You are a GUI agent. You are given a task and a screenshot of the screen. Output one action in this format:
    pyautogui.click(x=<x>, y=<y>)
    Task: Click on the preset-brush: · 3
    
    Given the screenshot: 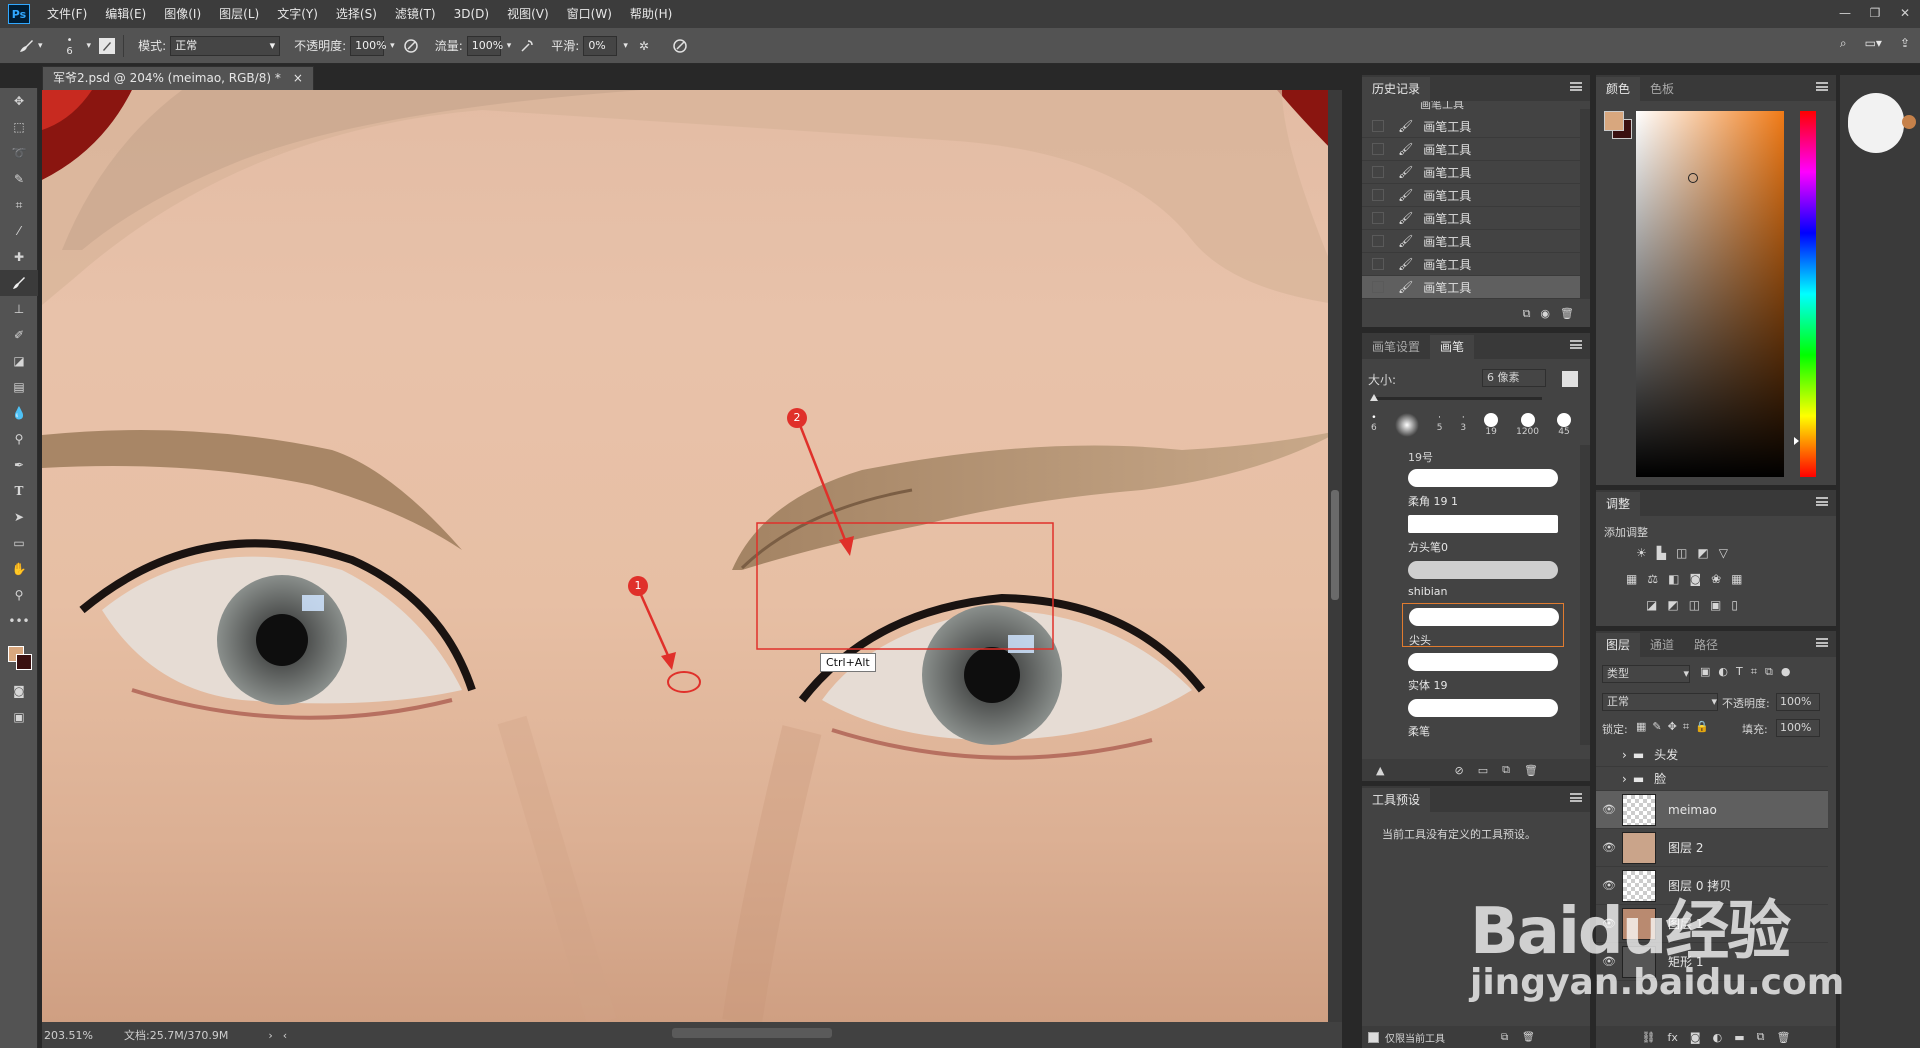 What is the action you would take?
    pyautogui.click(x=1463, y=428)
    